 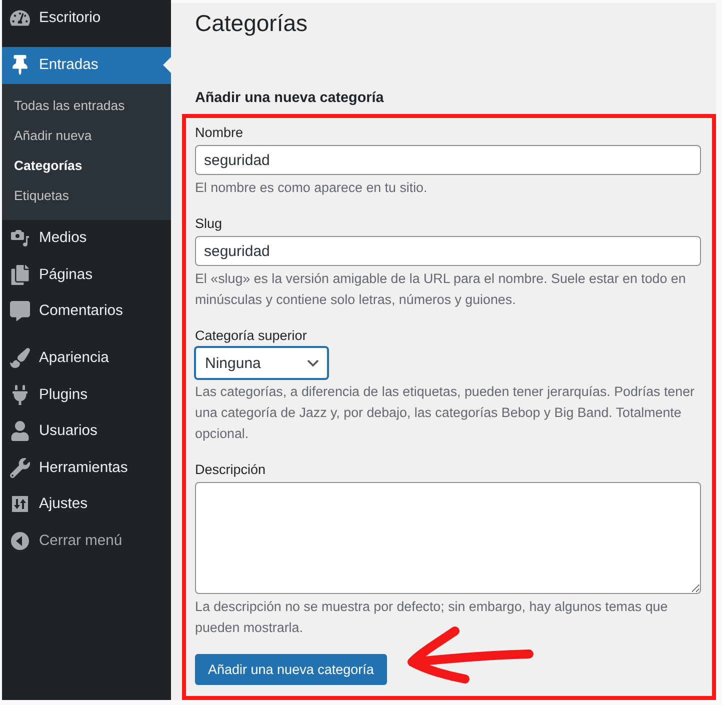 What do you see at coordinates (86, 394) in the screenshot?
I see `sidebar-menu-item: Plugins` at bounding box center [86, 394].